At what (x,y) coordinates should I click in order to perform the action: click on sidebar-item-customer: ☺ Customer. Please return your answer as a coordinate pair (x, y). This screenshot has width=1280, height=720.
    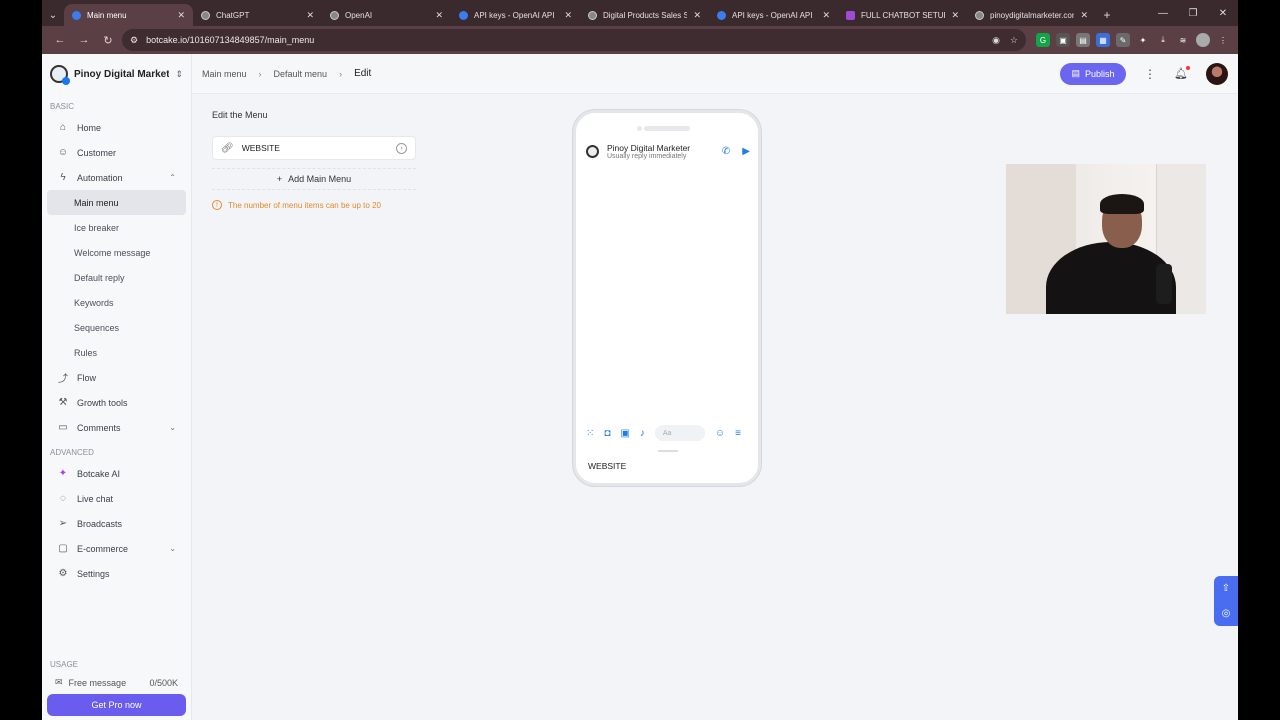
    Looking at the image, I should click on (116, 152).